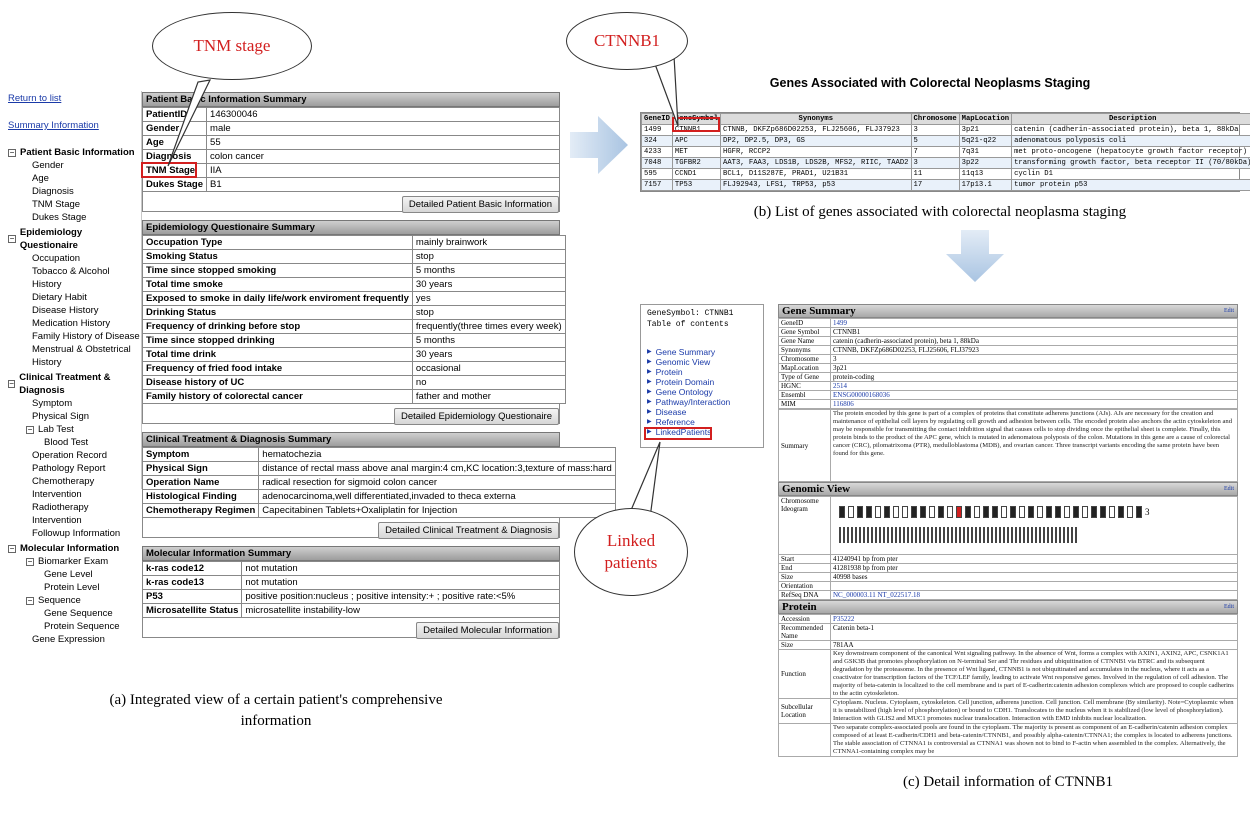 Image resolution: width=1250 pixels, height=822 pixels. Describe the element at coordinates (1034, 323) in the screenshot. I see `field-value: 1499` at that location.